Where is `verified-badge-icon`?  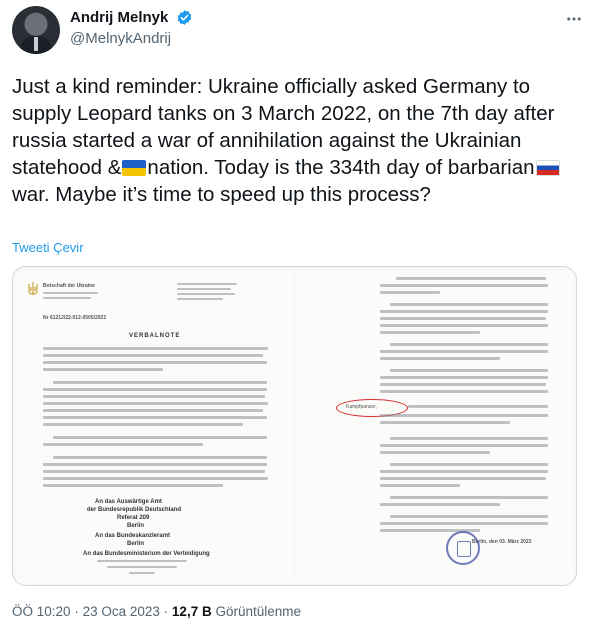 verified-badge-icon is located at coordinates (184, 18).